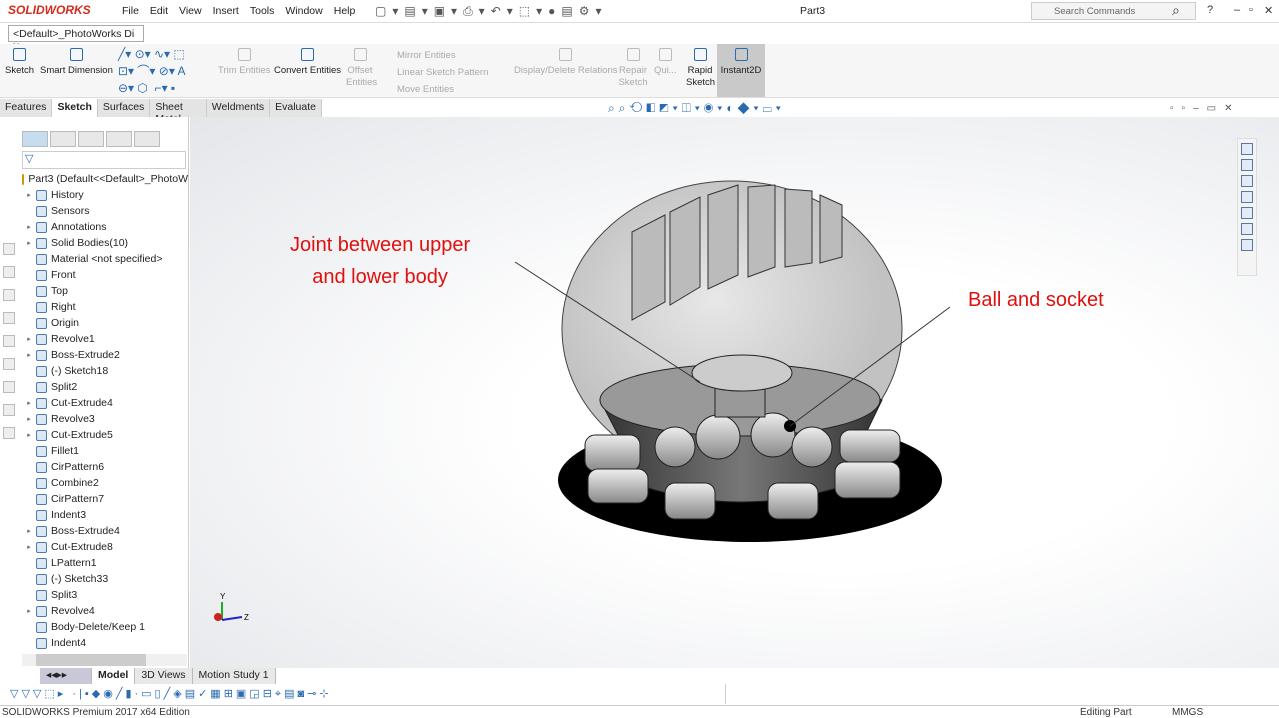  I want to click on tree-item: ▸ History, so click(105, 195).